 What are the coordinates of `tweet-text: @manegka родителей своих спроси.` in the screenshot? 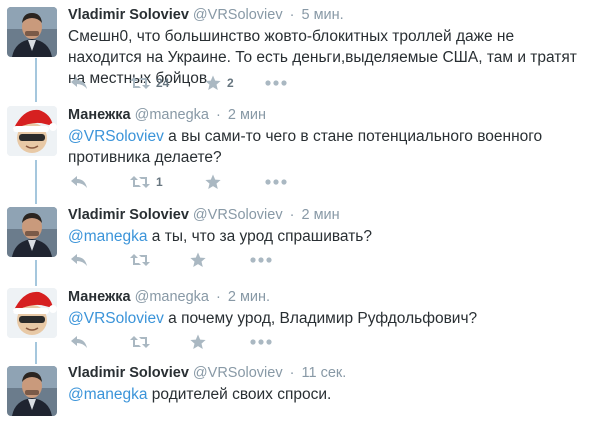 It's located at (328, 394).